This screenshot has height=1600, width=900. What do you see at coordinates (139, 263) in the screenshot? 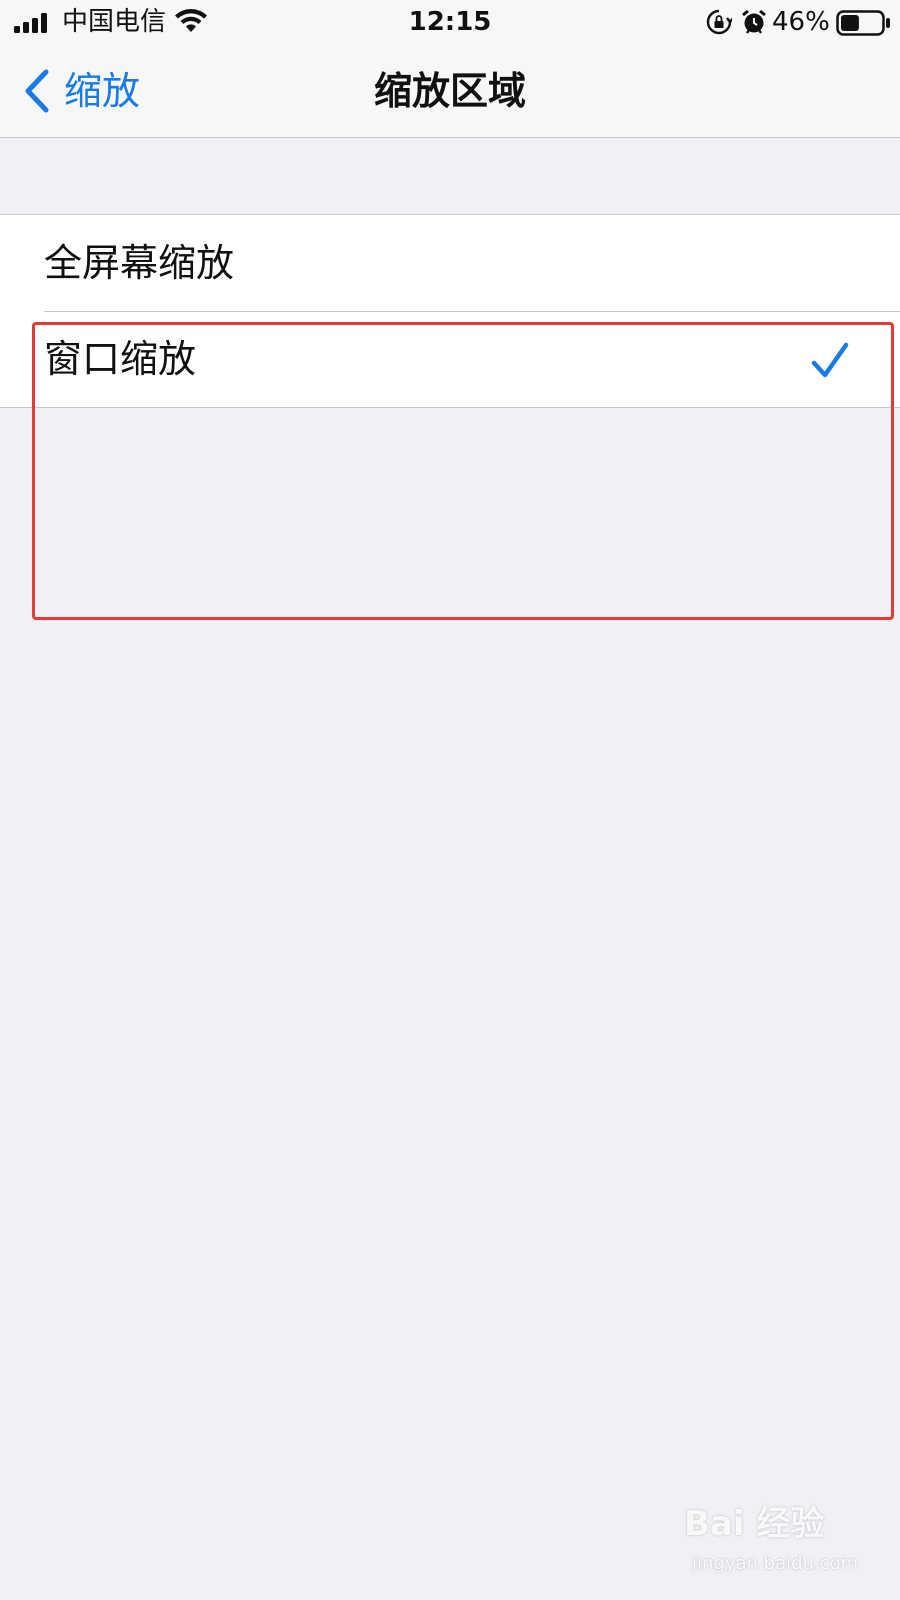
I see `option-label: 全屏幕缩放` at bounding box center [139, 263].